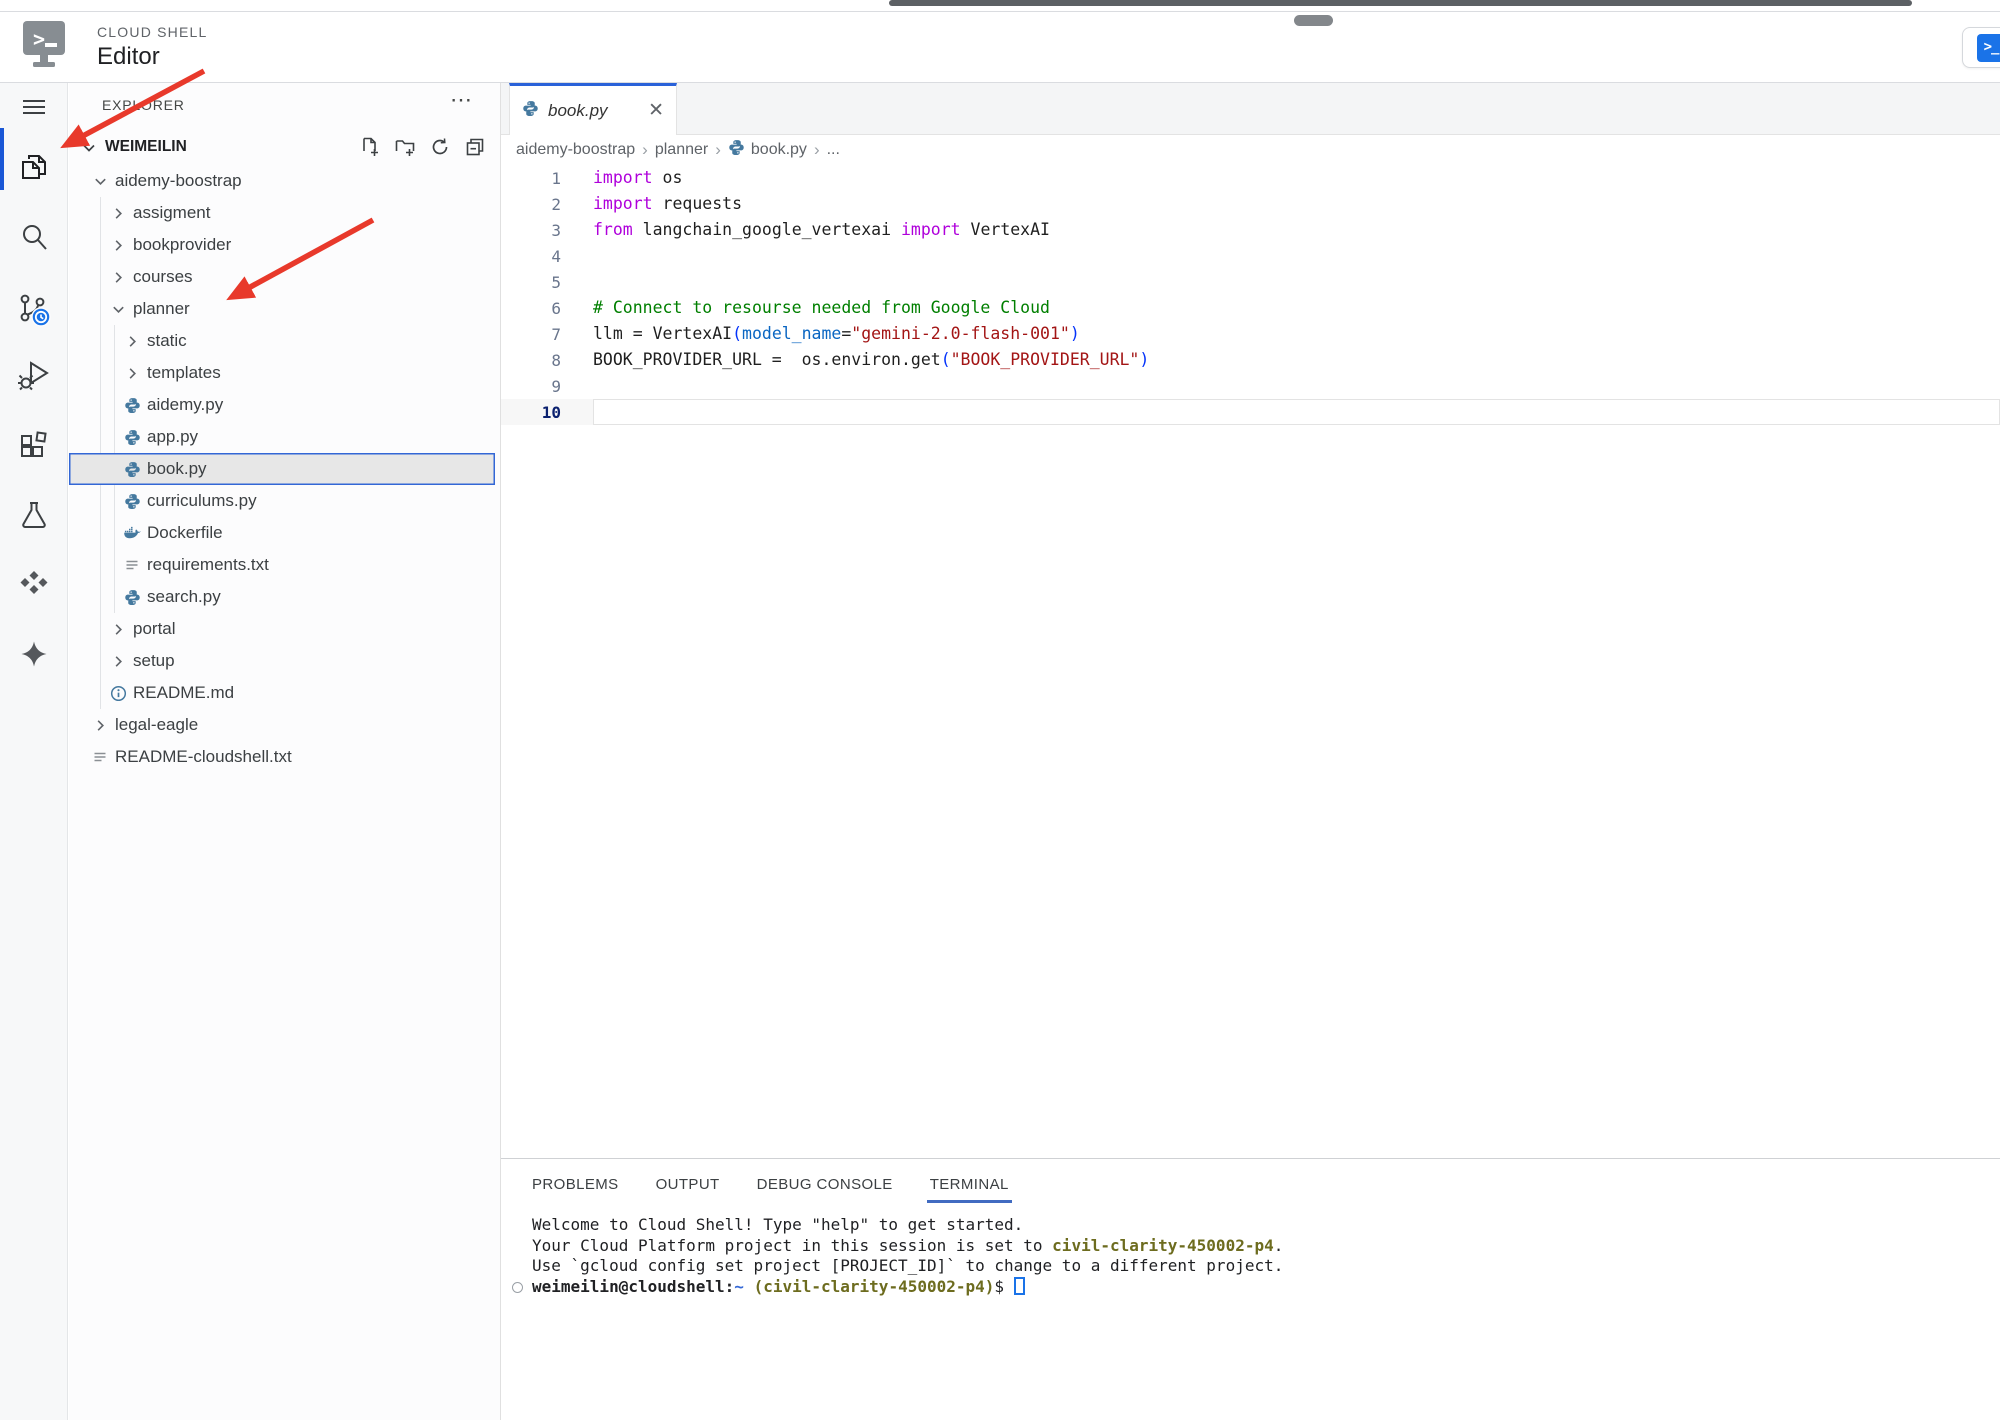 Image resolution: width=2000 pixels, height=1420 pixels. What do you see at coordinates (405, 149) in the screenshot?
I see `new-folder-icon` at bounding box center [405, 149].